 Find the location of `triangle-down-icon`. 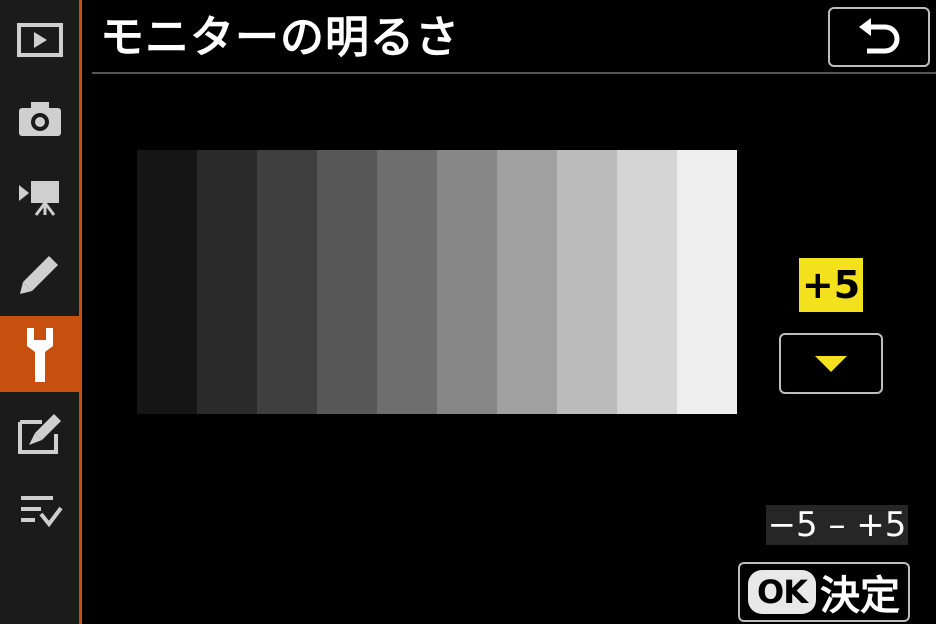

triangle-down-icon is located at coordinates (831, 363).